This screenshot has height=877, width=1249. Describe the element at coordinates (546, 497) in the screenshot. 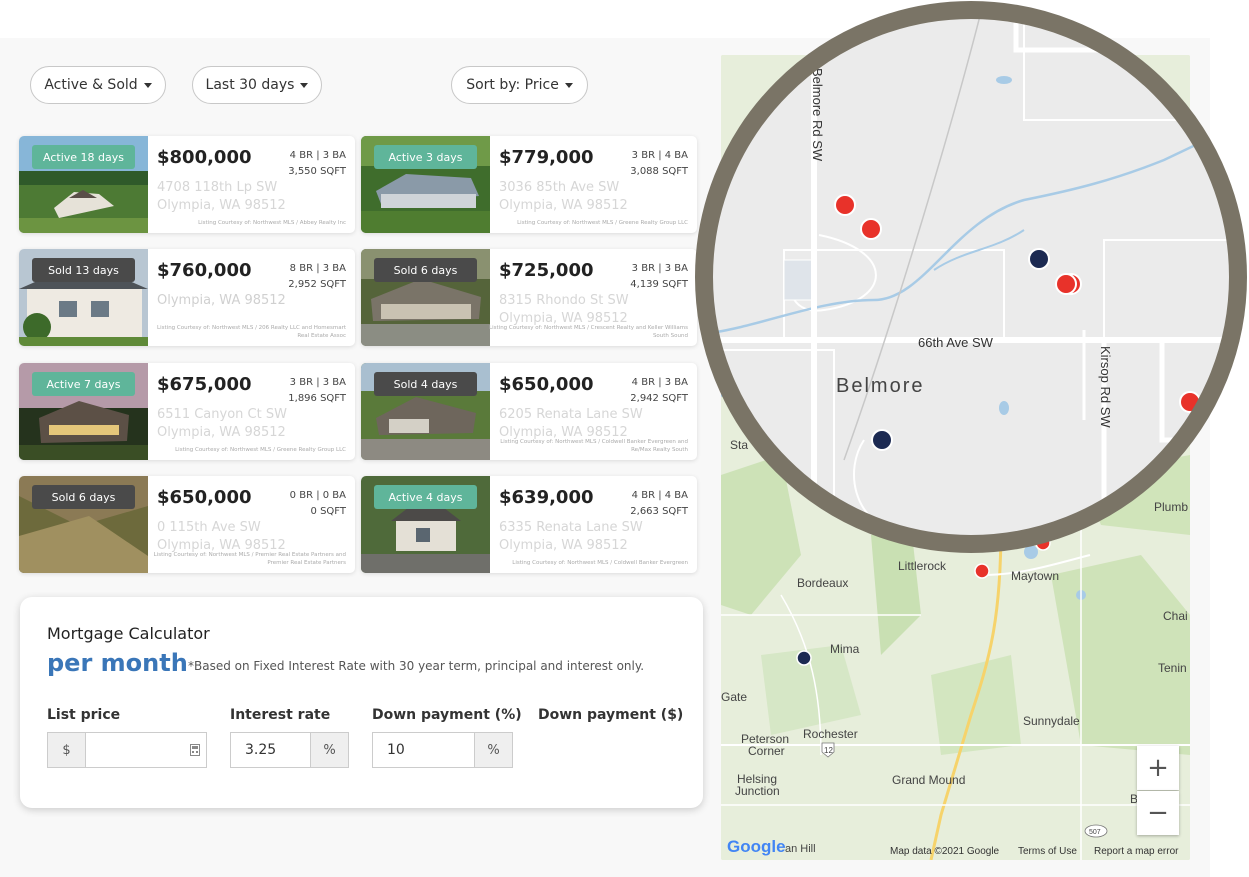

I see `listing-price: $639,000` at that location.